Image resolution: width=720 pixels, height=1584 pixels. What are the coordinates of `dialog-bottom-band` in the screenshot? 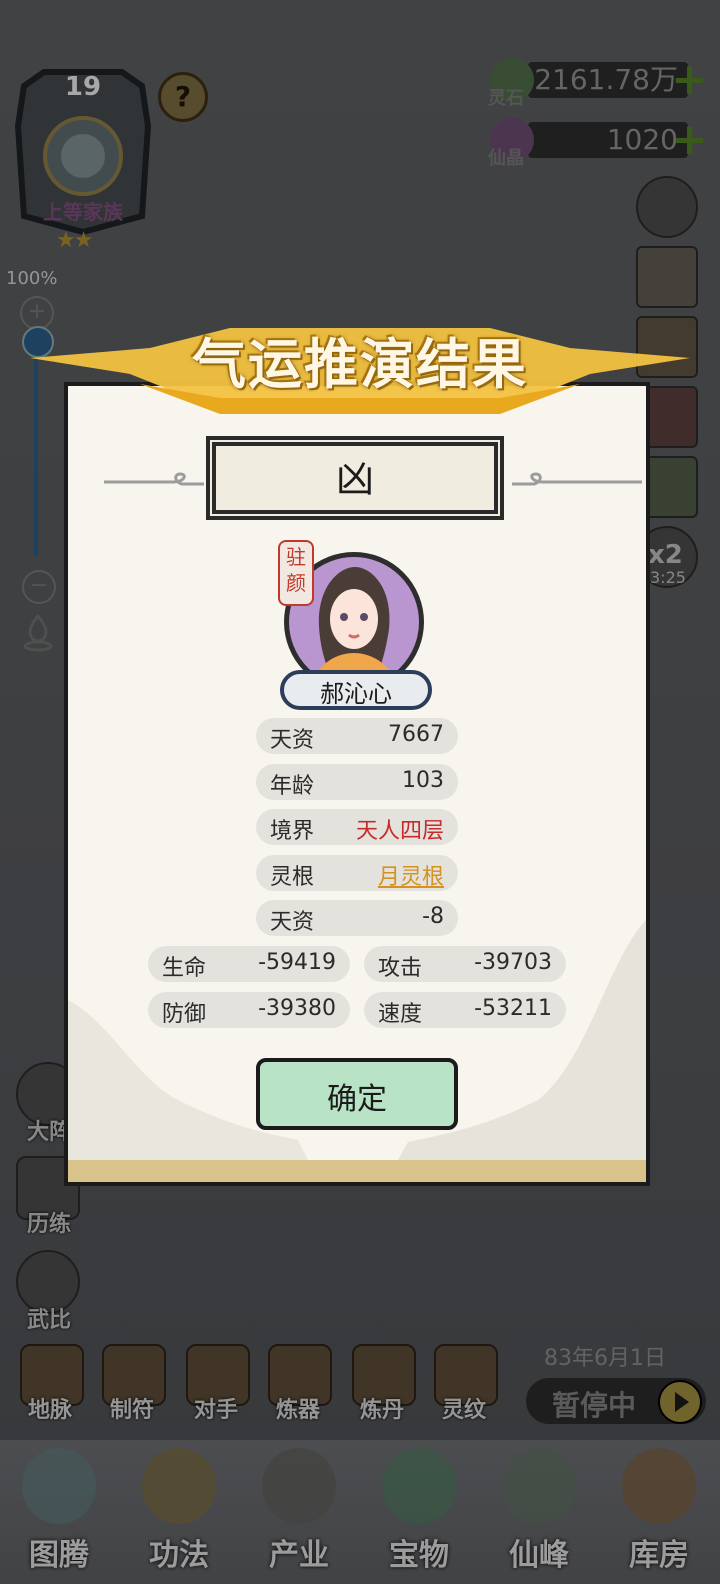 It's located at (357, 1171).